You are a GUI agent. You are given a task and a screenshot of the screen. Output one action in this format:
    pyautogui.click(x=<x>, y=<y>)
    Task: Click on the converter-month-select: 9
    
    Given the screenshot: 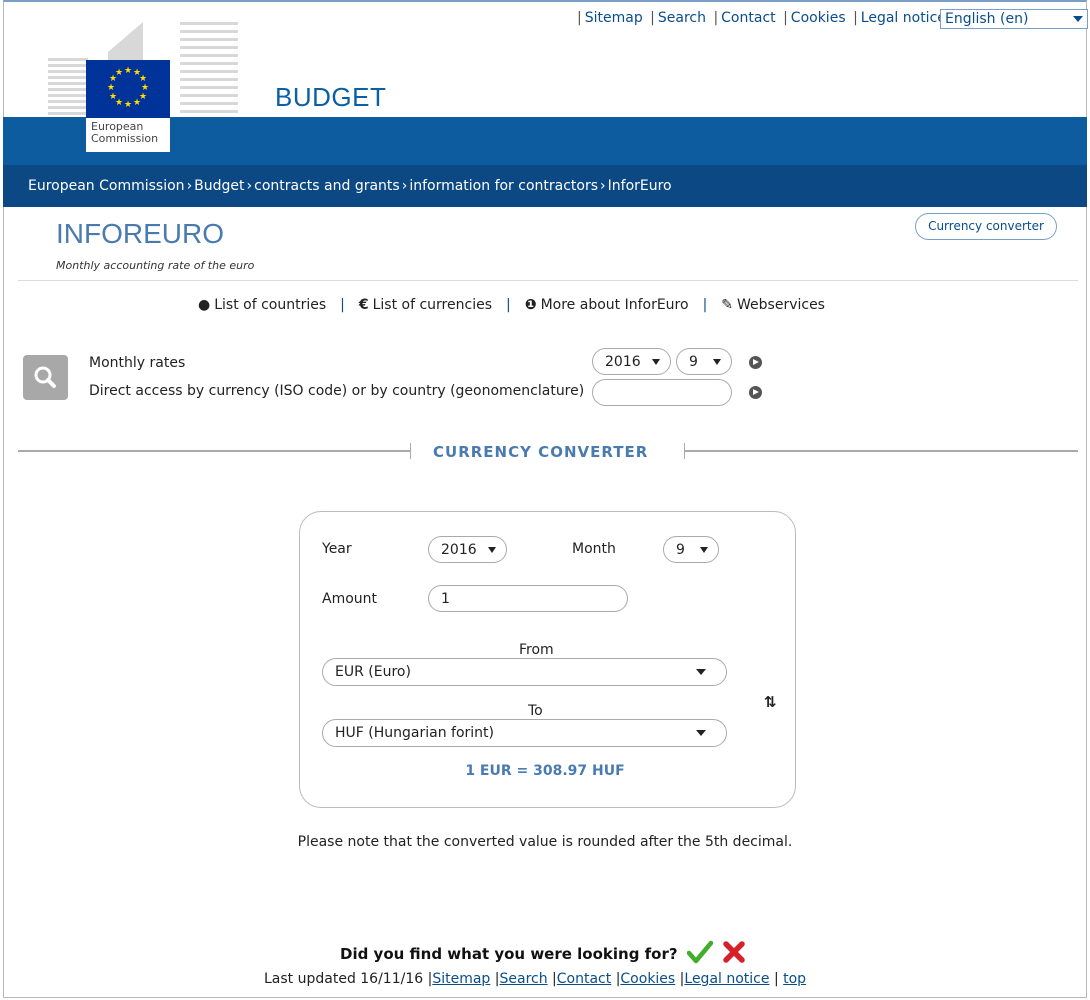 What is the action you would take?
    pyautogui.click(x=691, y=549)
    